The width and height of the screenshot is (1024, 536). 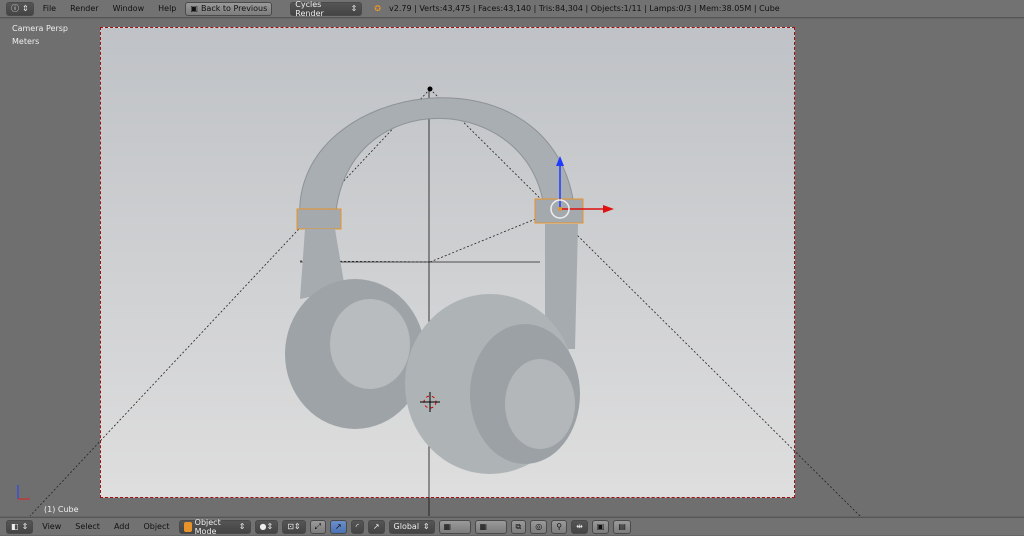 What do you see at coordinates (20, 526) in the screenshot?
I see `editor-type-button: ◧ ⇕` at bounding box center [20, 526].